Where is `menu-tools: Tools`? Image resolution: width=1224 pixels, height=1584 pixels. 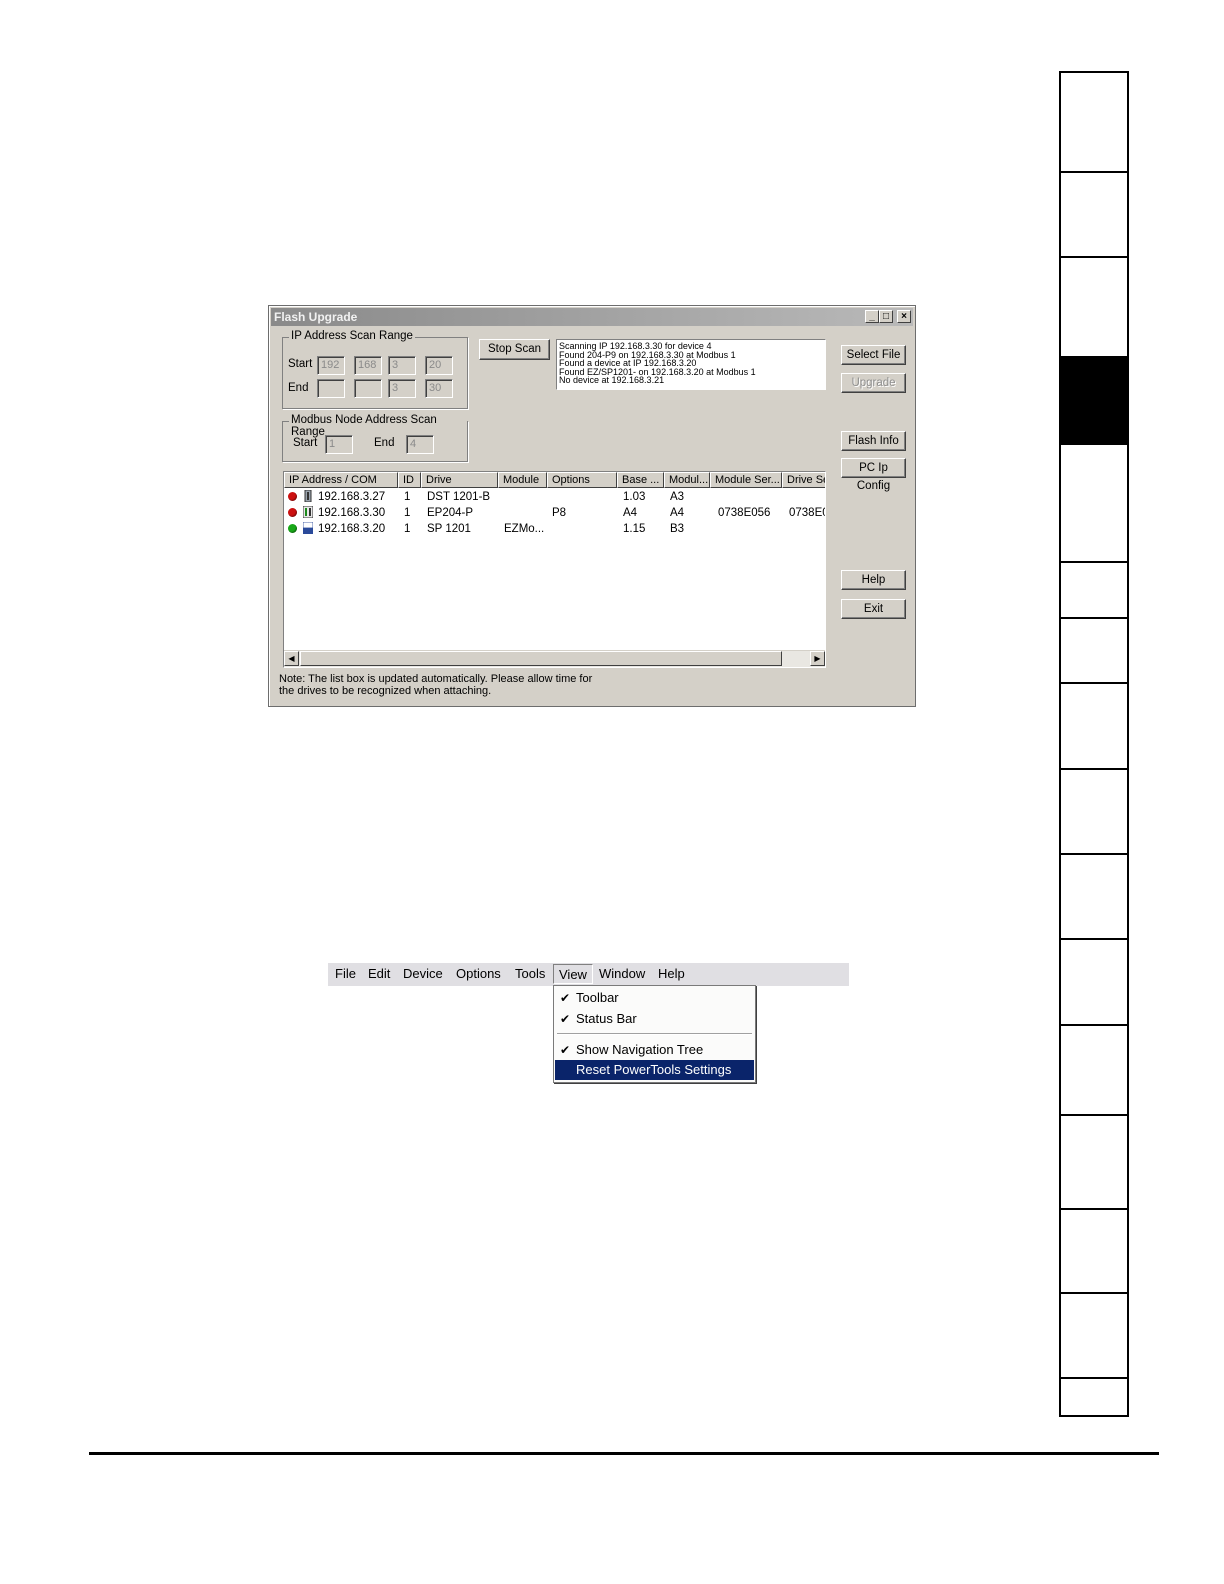
menu-tools: Tools is located at coordinates (530, 973).